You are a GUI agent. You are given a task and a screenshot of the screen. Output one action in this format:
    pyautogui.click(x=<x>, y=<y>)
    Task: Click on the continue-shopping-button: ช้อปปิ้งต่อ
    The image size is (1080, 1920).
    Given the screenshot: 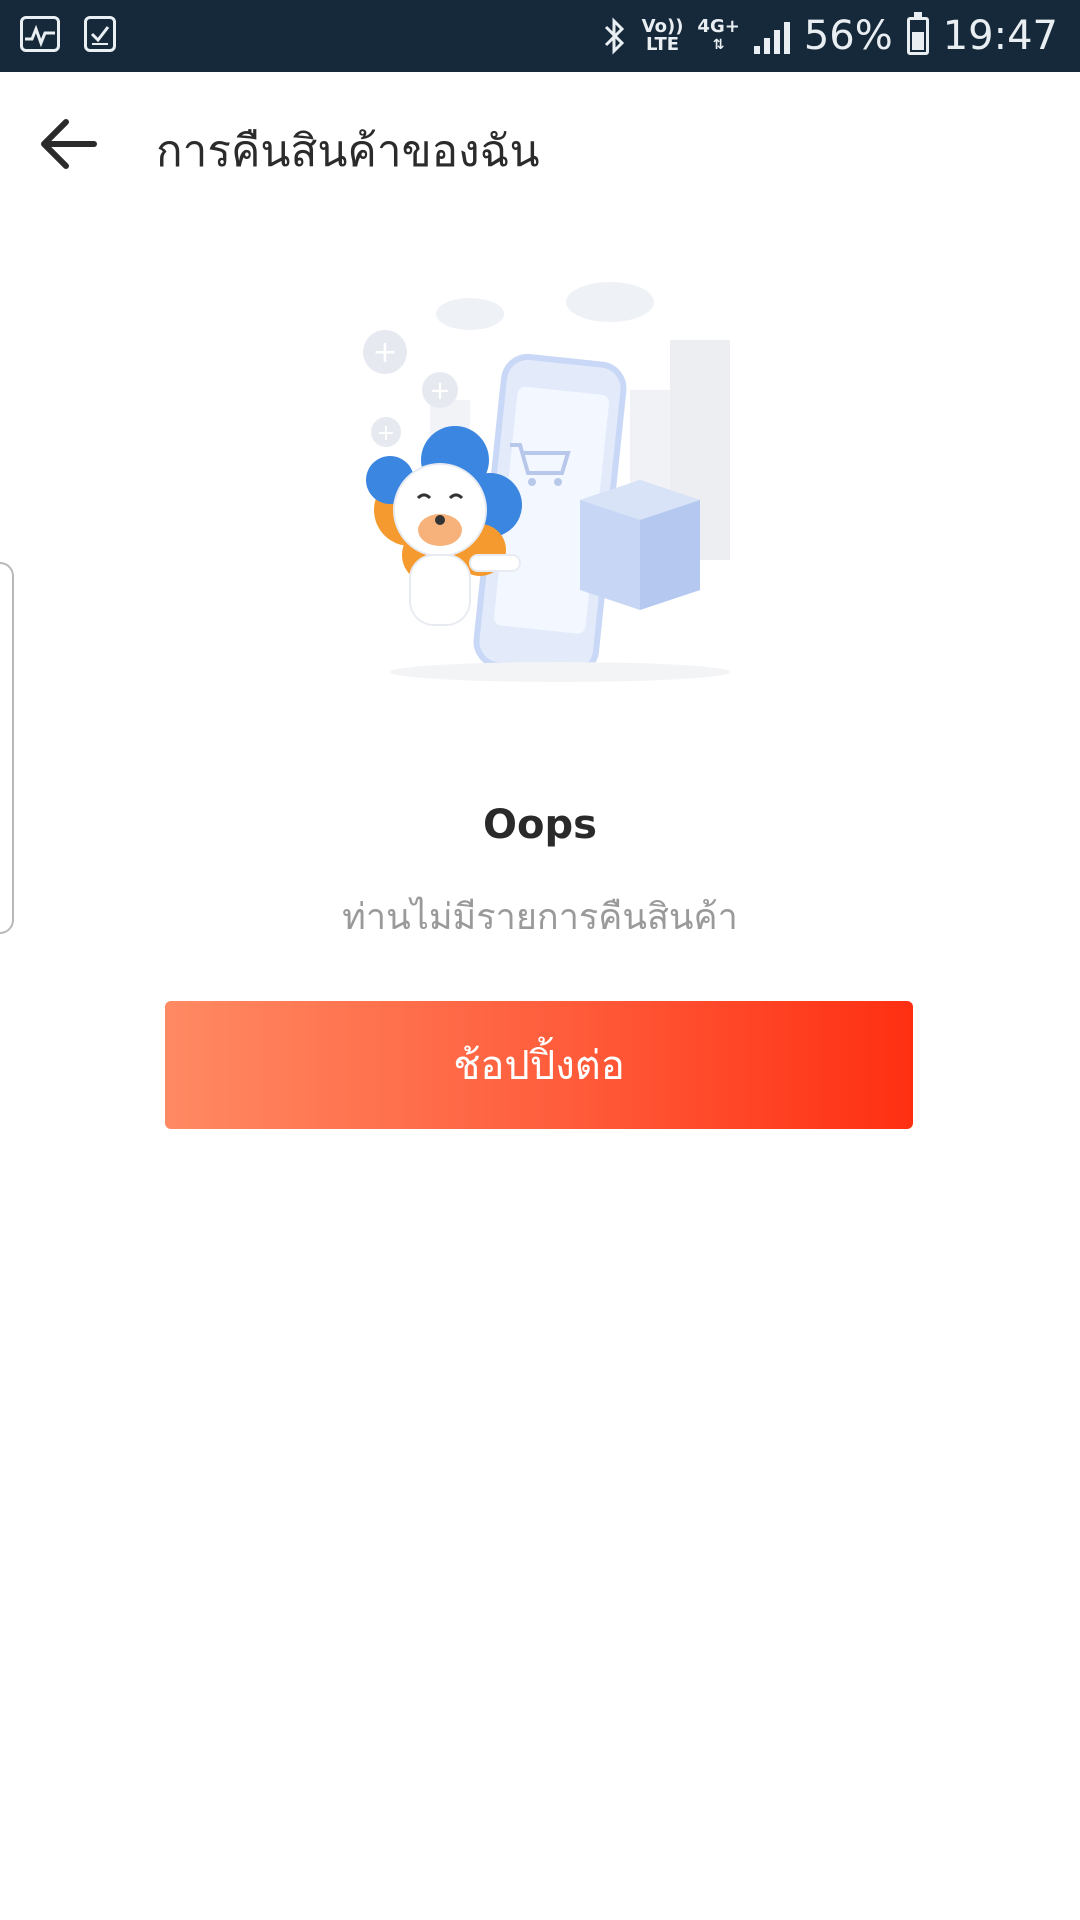 What is the action you would take?
    pyautogui.click(x=539, y=1065)
    